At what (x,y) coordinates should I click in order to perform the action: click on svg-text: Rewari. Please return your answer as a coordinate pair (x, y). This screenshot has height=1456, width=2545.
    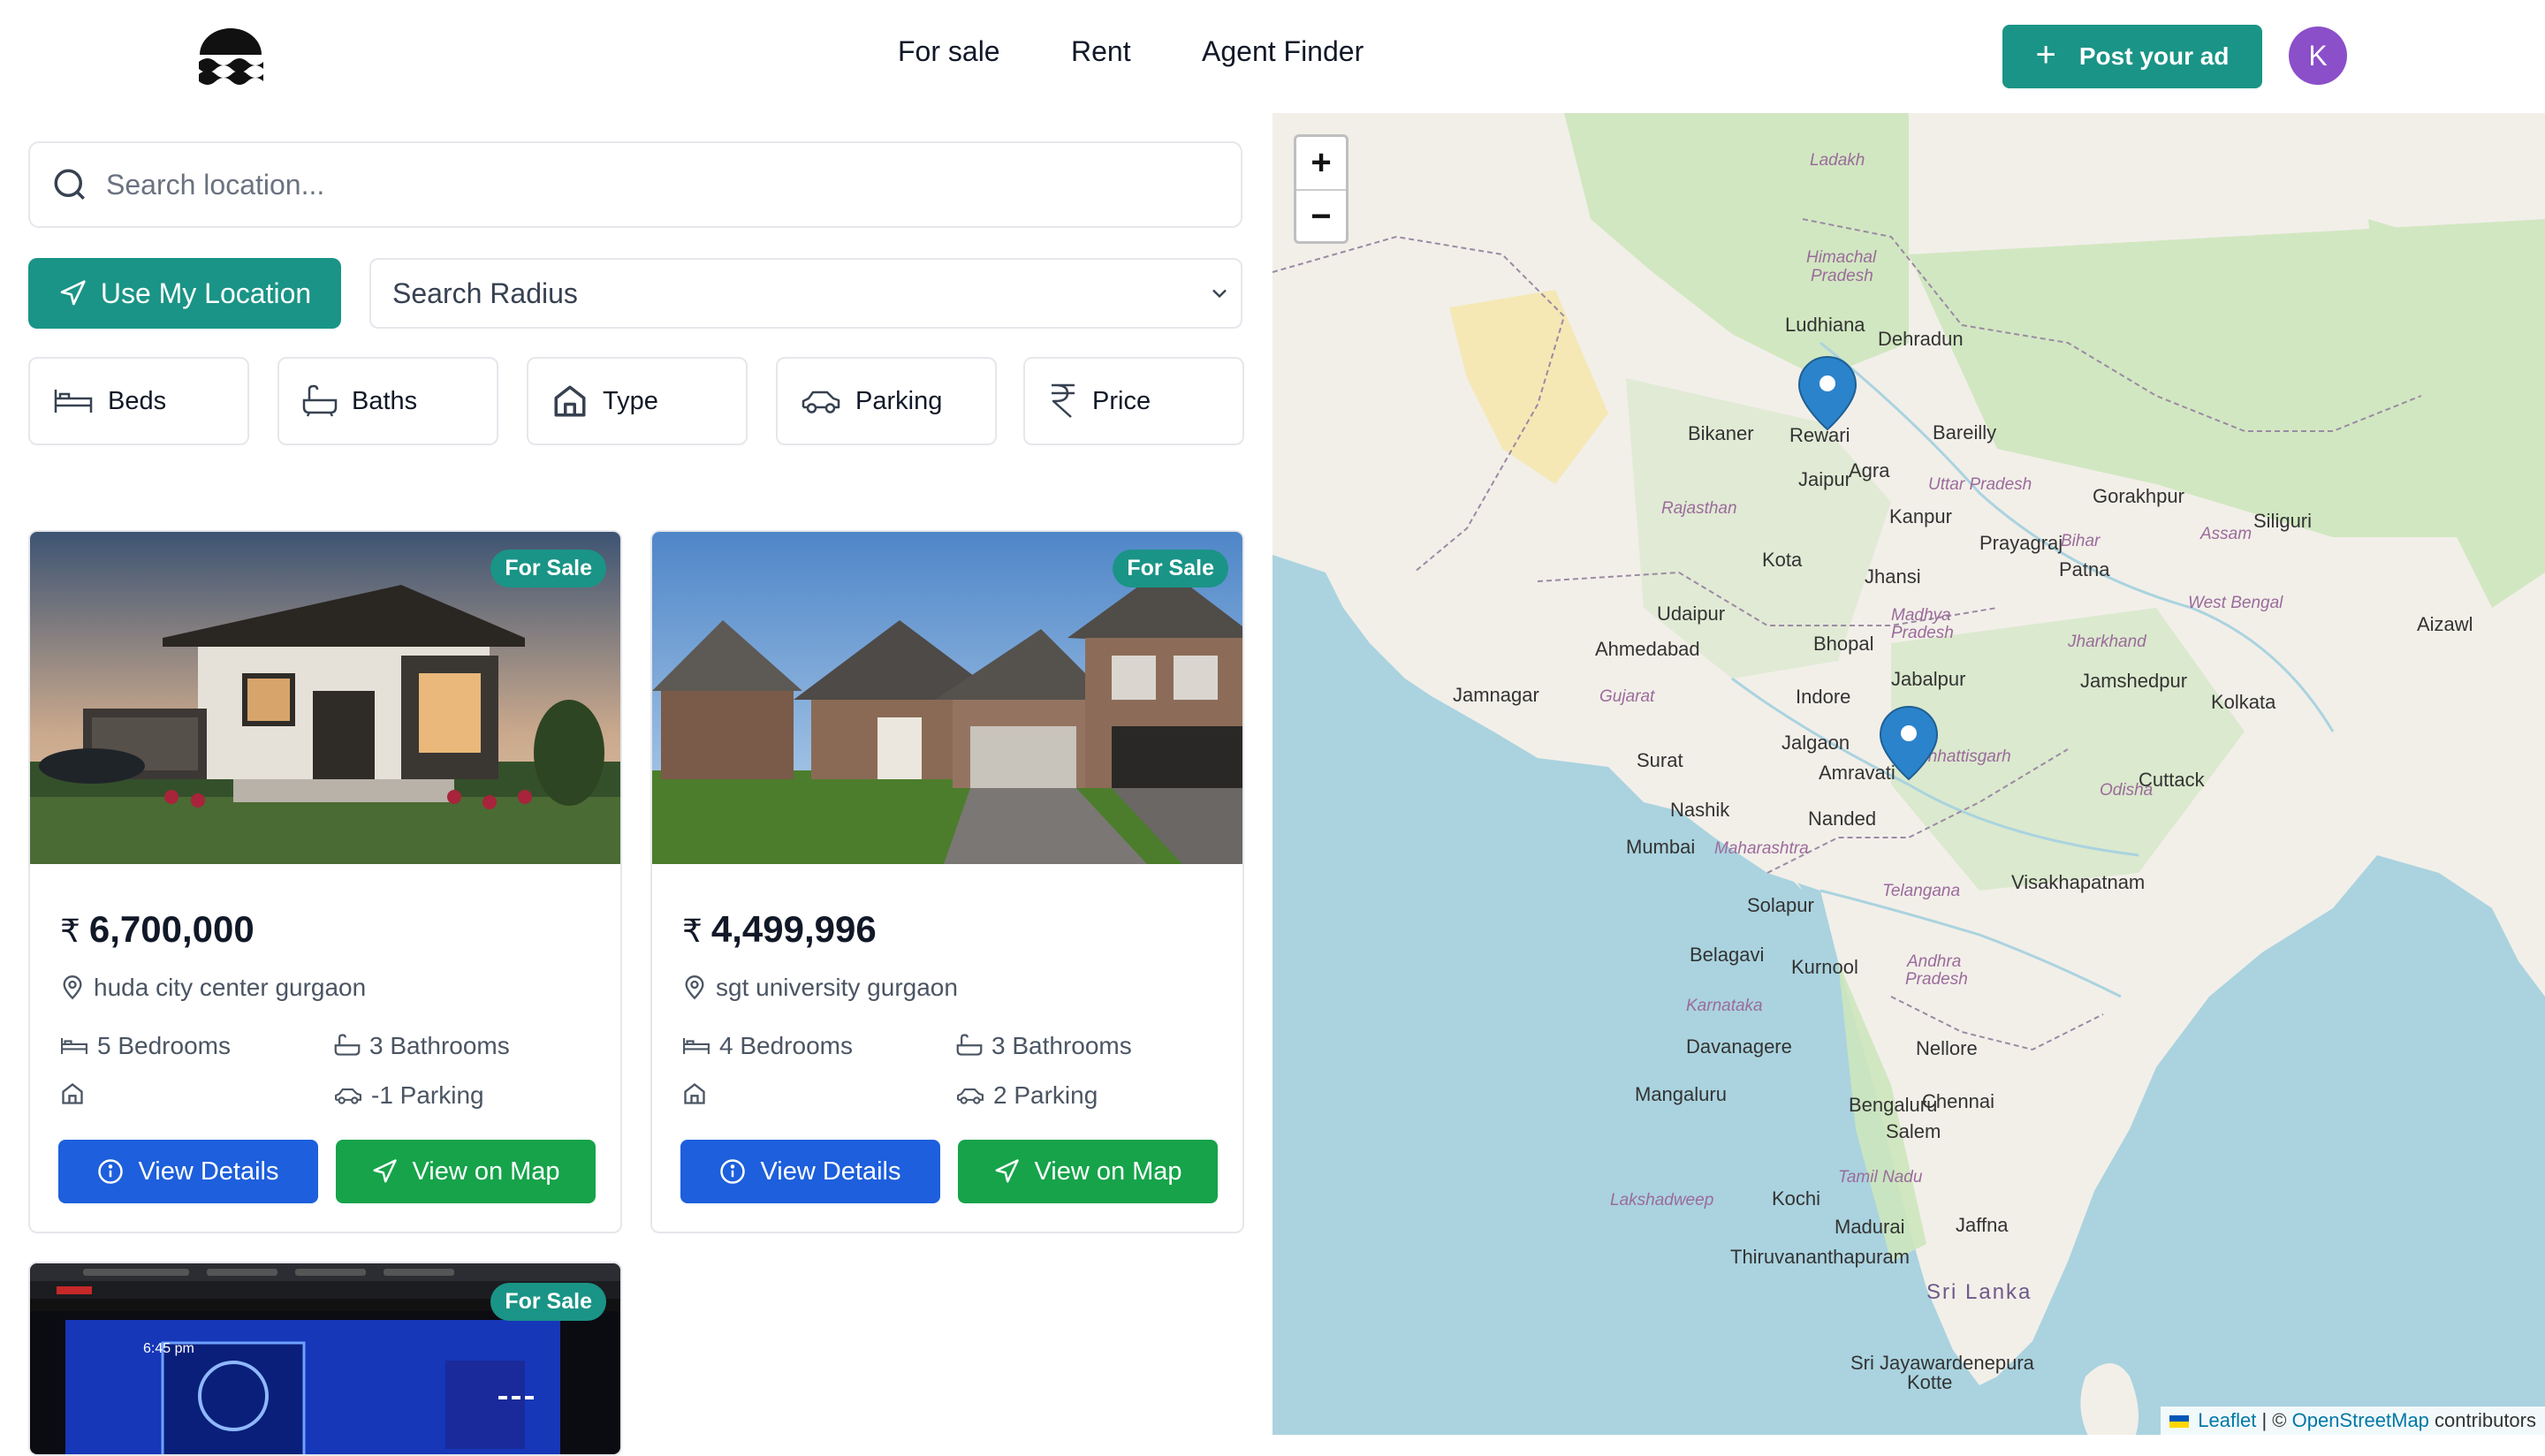
    Looking at the image, I should click on (1819, 435).